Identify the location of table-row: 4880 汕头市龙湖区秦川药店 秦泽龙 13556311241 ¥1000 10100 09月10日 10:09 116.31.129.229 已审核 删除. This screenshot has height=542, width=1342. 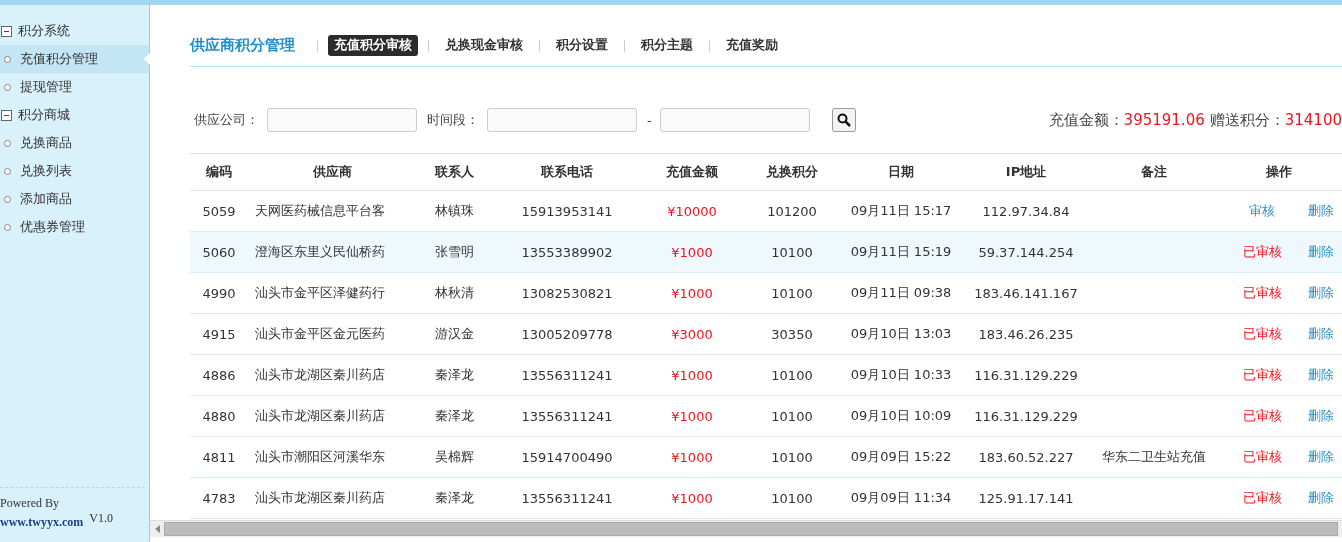
(766, 416).